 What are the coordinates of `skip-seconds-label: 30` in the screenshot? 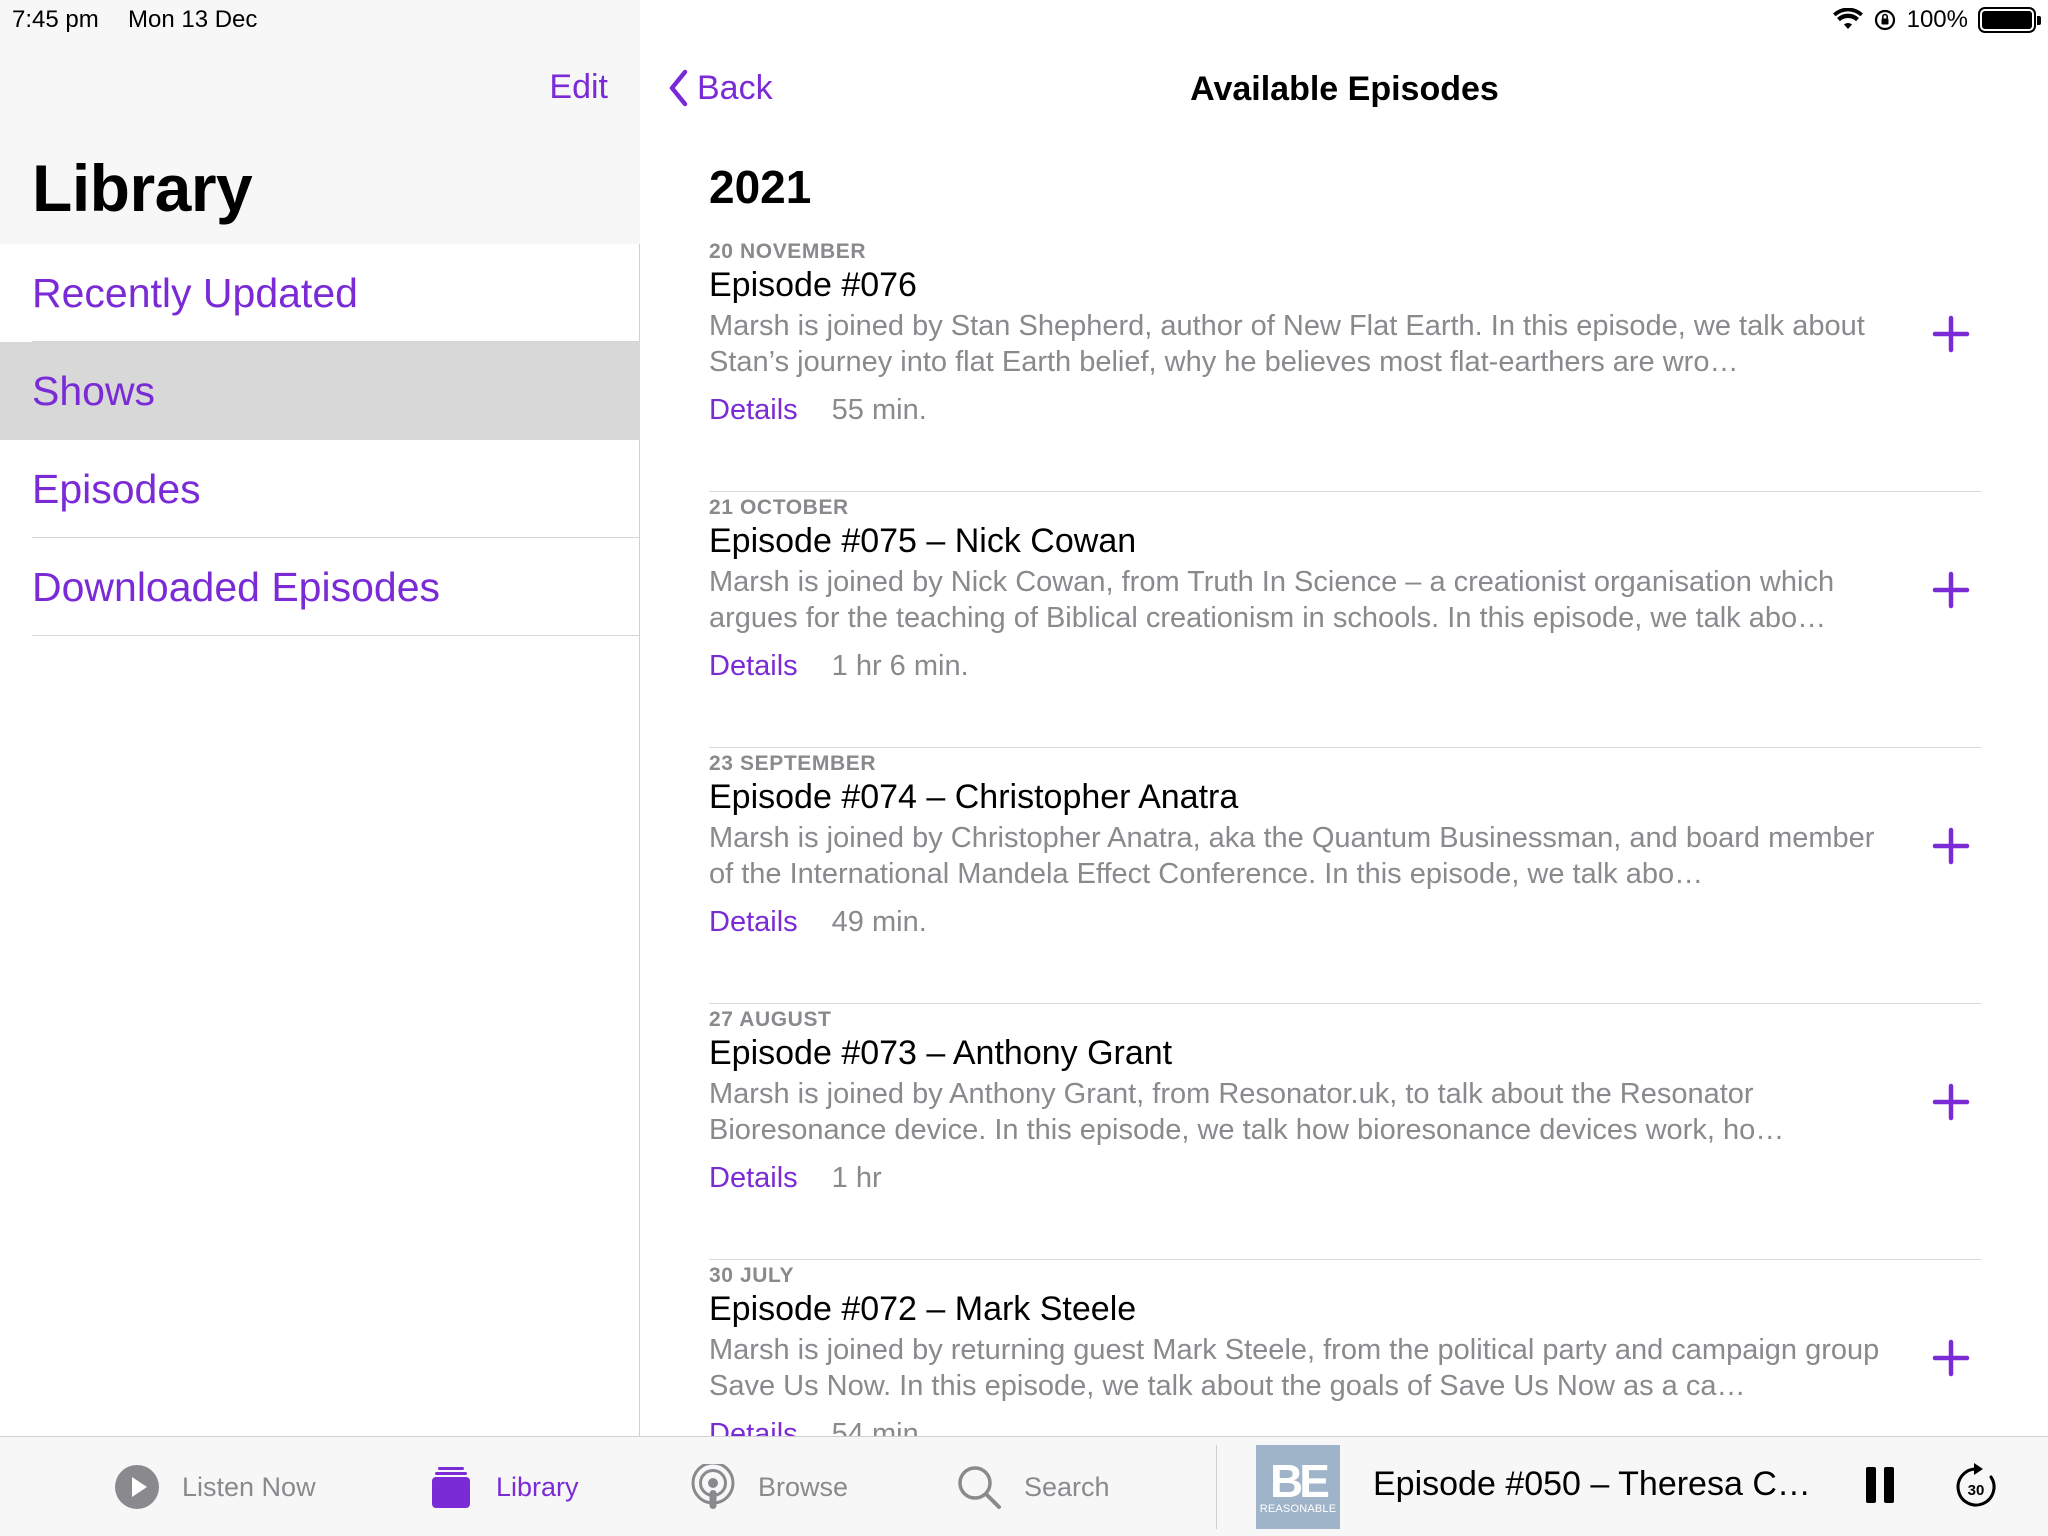 It's located at (1976, 1490).